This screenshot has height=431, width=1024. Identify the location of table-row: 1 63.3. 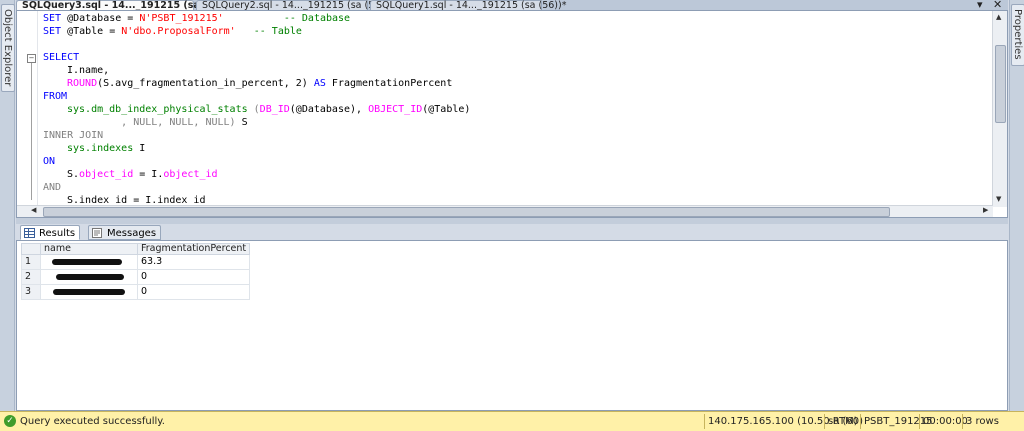
(136, 262).